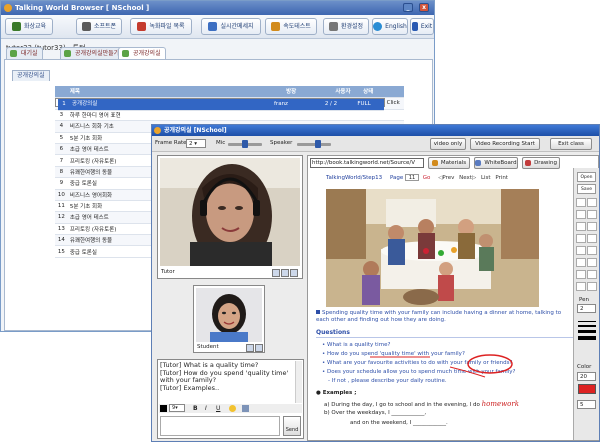 This screenshot has height=442, width=600. What do you see at coordinates (231, 26) in the screenshot?
I see `message-button: 실시간메세지` at bounding box center [231, 26].